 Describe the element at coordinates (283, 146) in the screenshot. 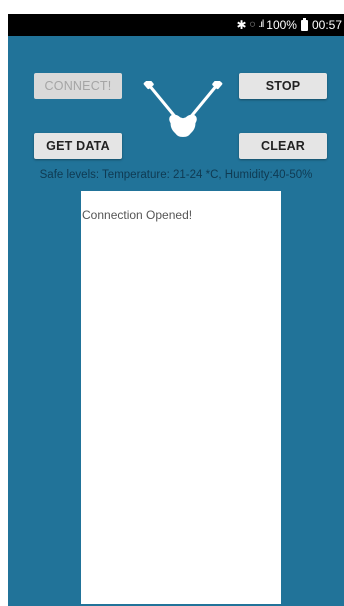

I see `clear-button: CLEAR` at that location.